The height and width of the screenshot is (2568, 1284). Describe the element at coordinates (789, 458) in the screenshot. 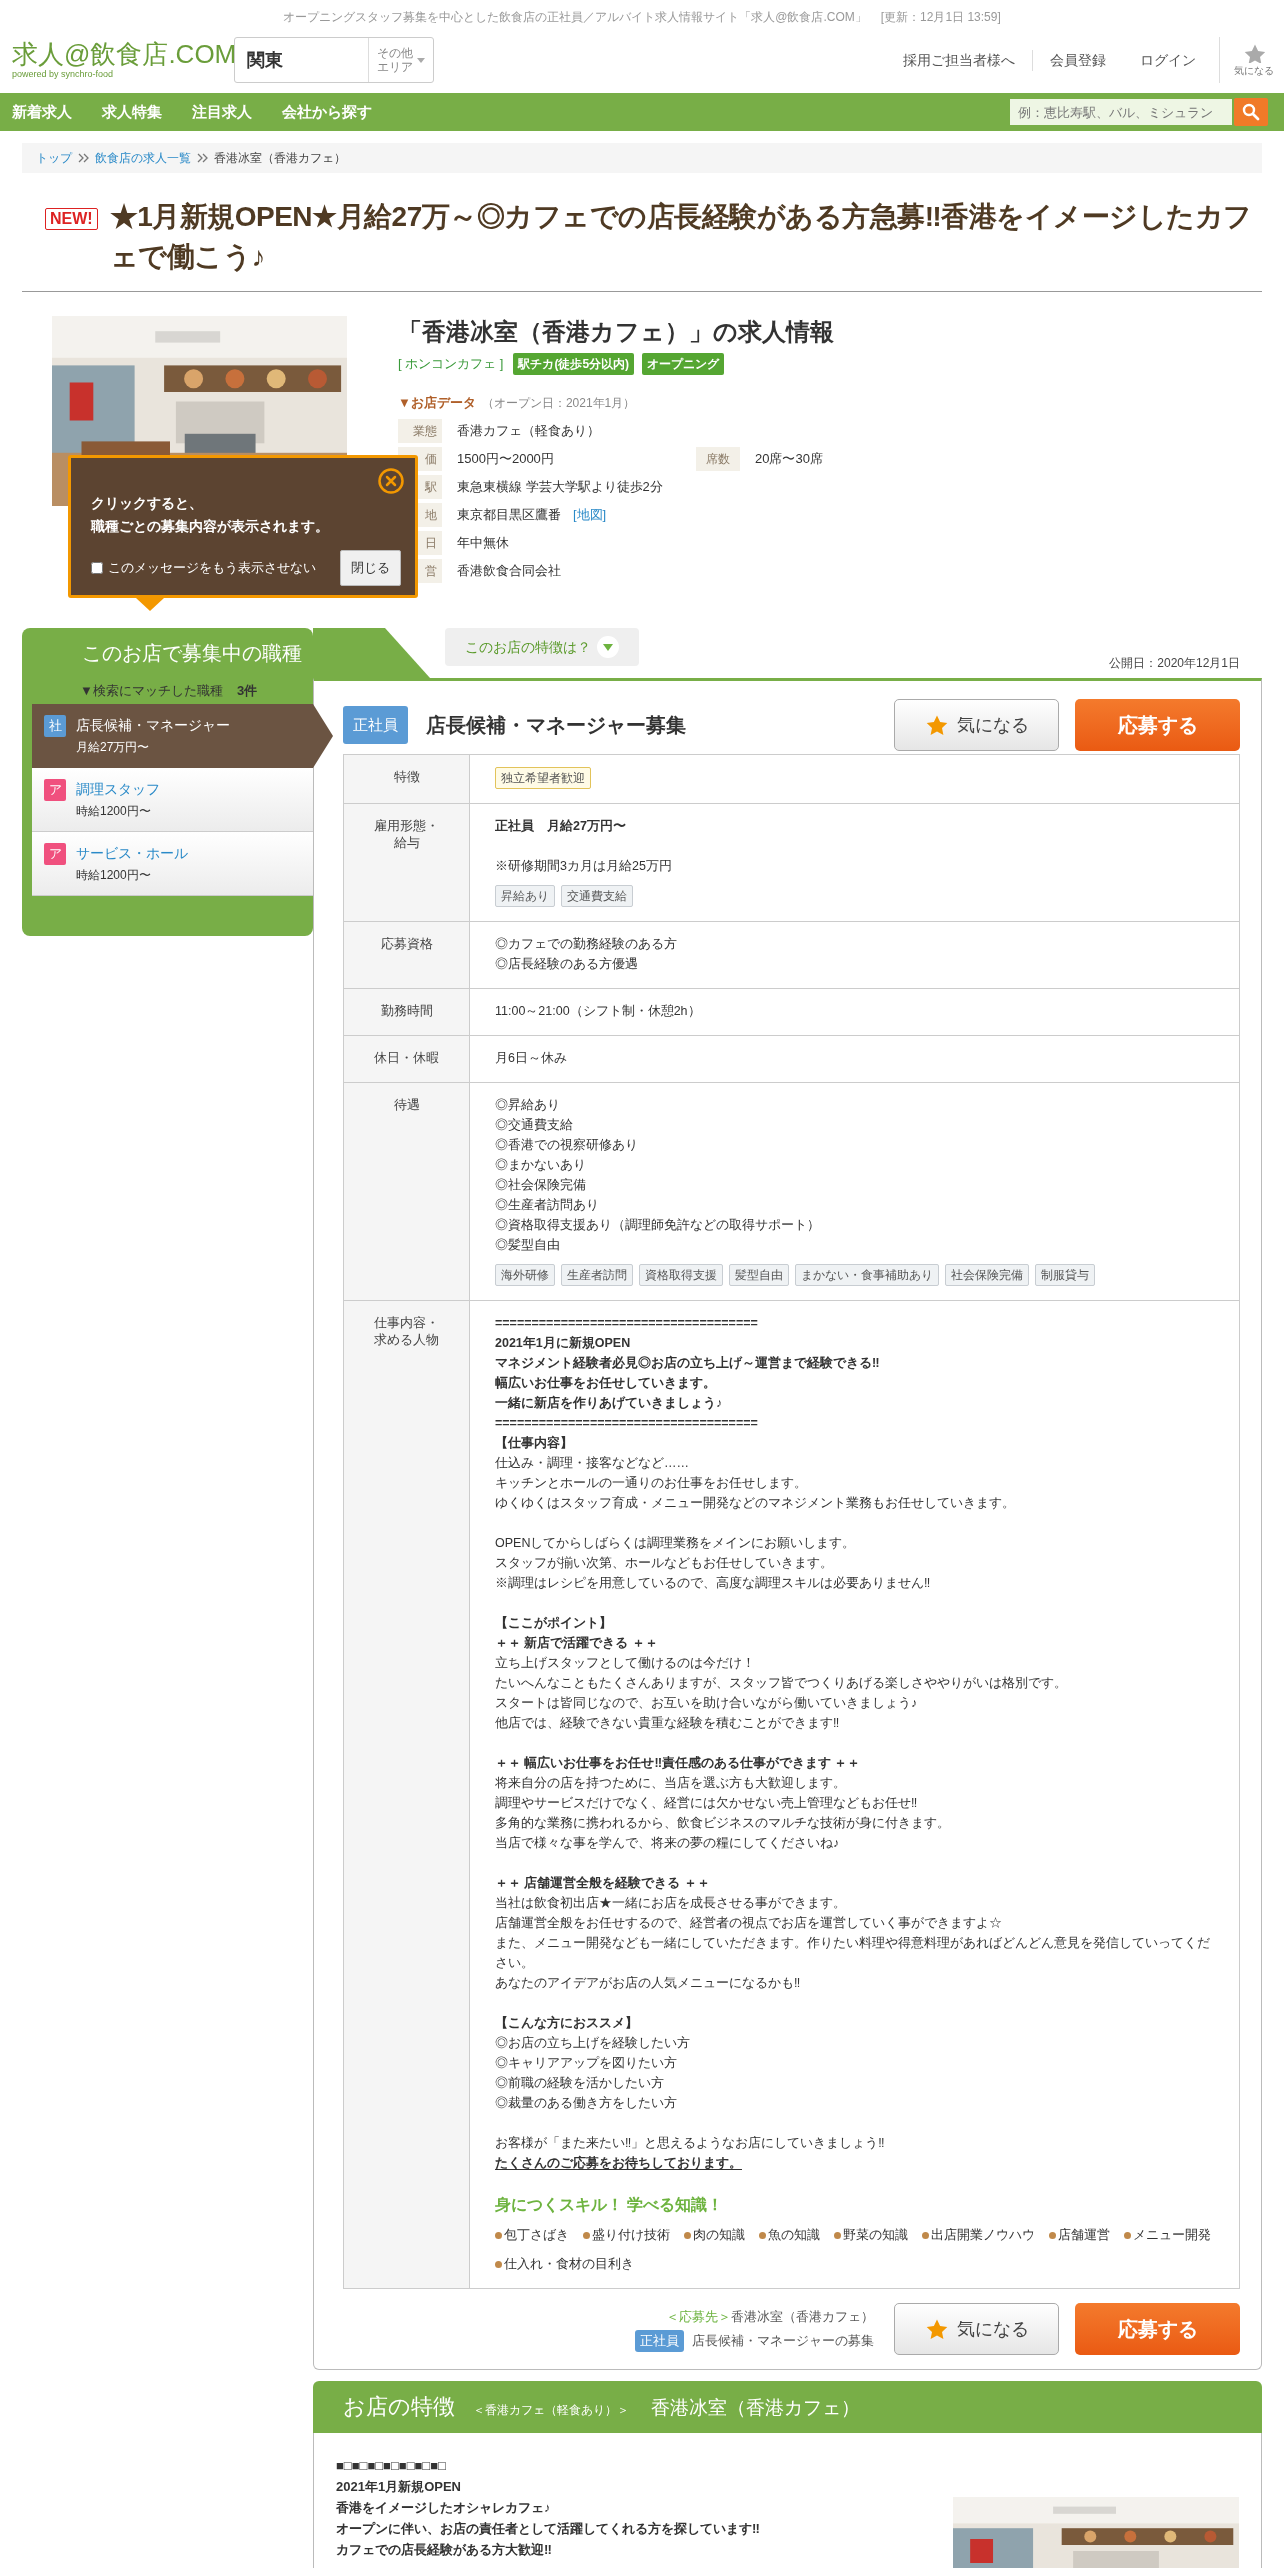

I see `data-value: 20席〜30席` at that location.